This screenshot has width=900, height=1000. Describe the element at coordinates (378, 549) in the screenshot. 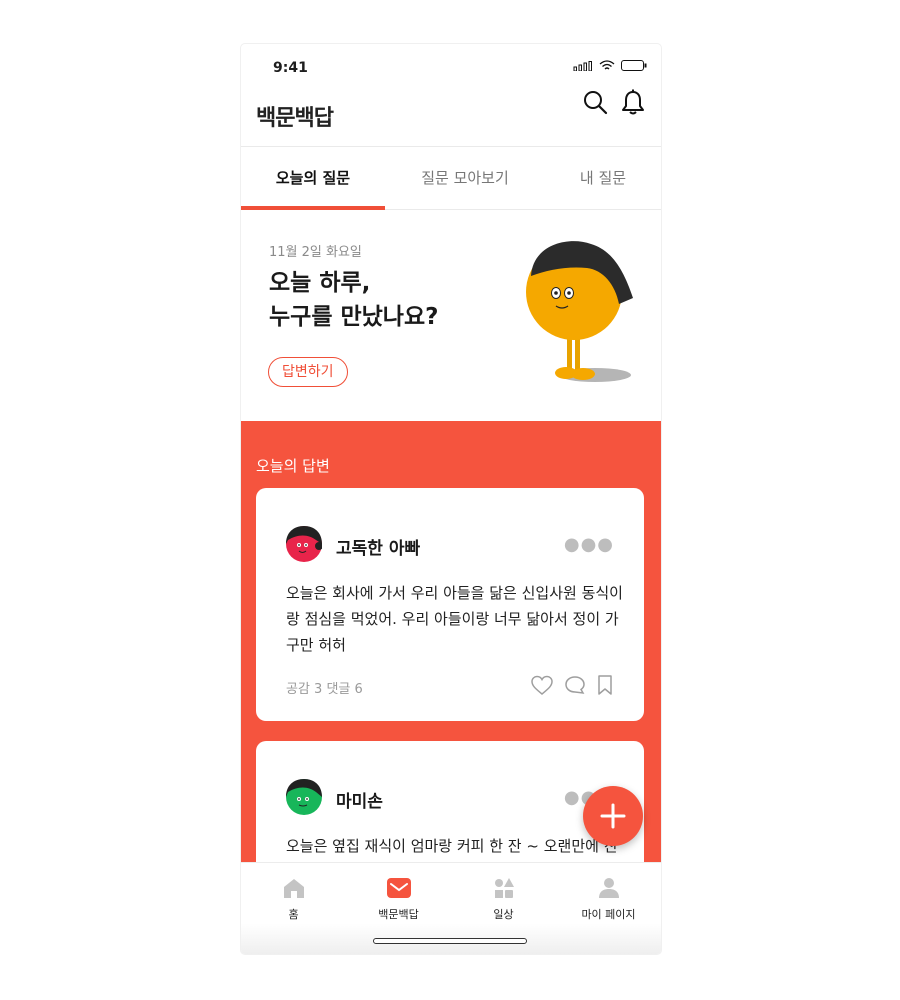

I see `author-name: 고독한 아빠` at that location.